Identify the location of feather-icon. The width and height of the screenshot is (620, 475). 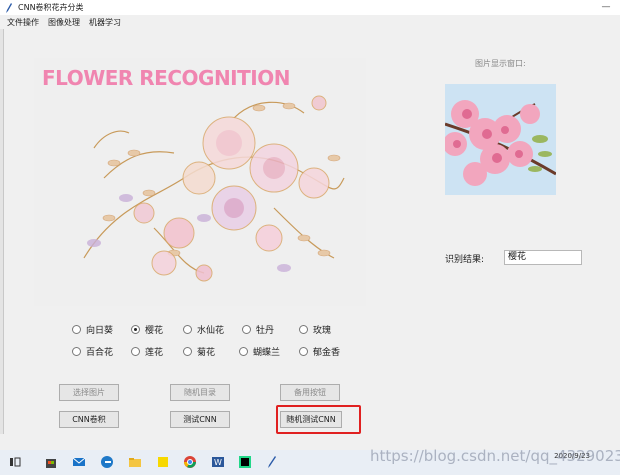
(9, 7).